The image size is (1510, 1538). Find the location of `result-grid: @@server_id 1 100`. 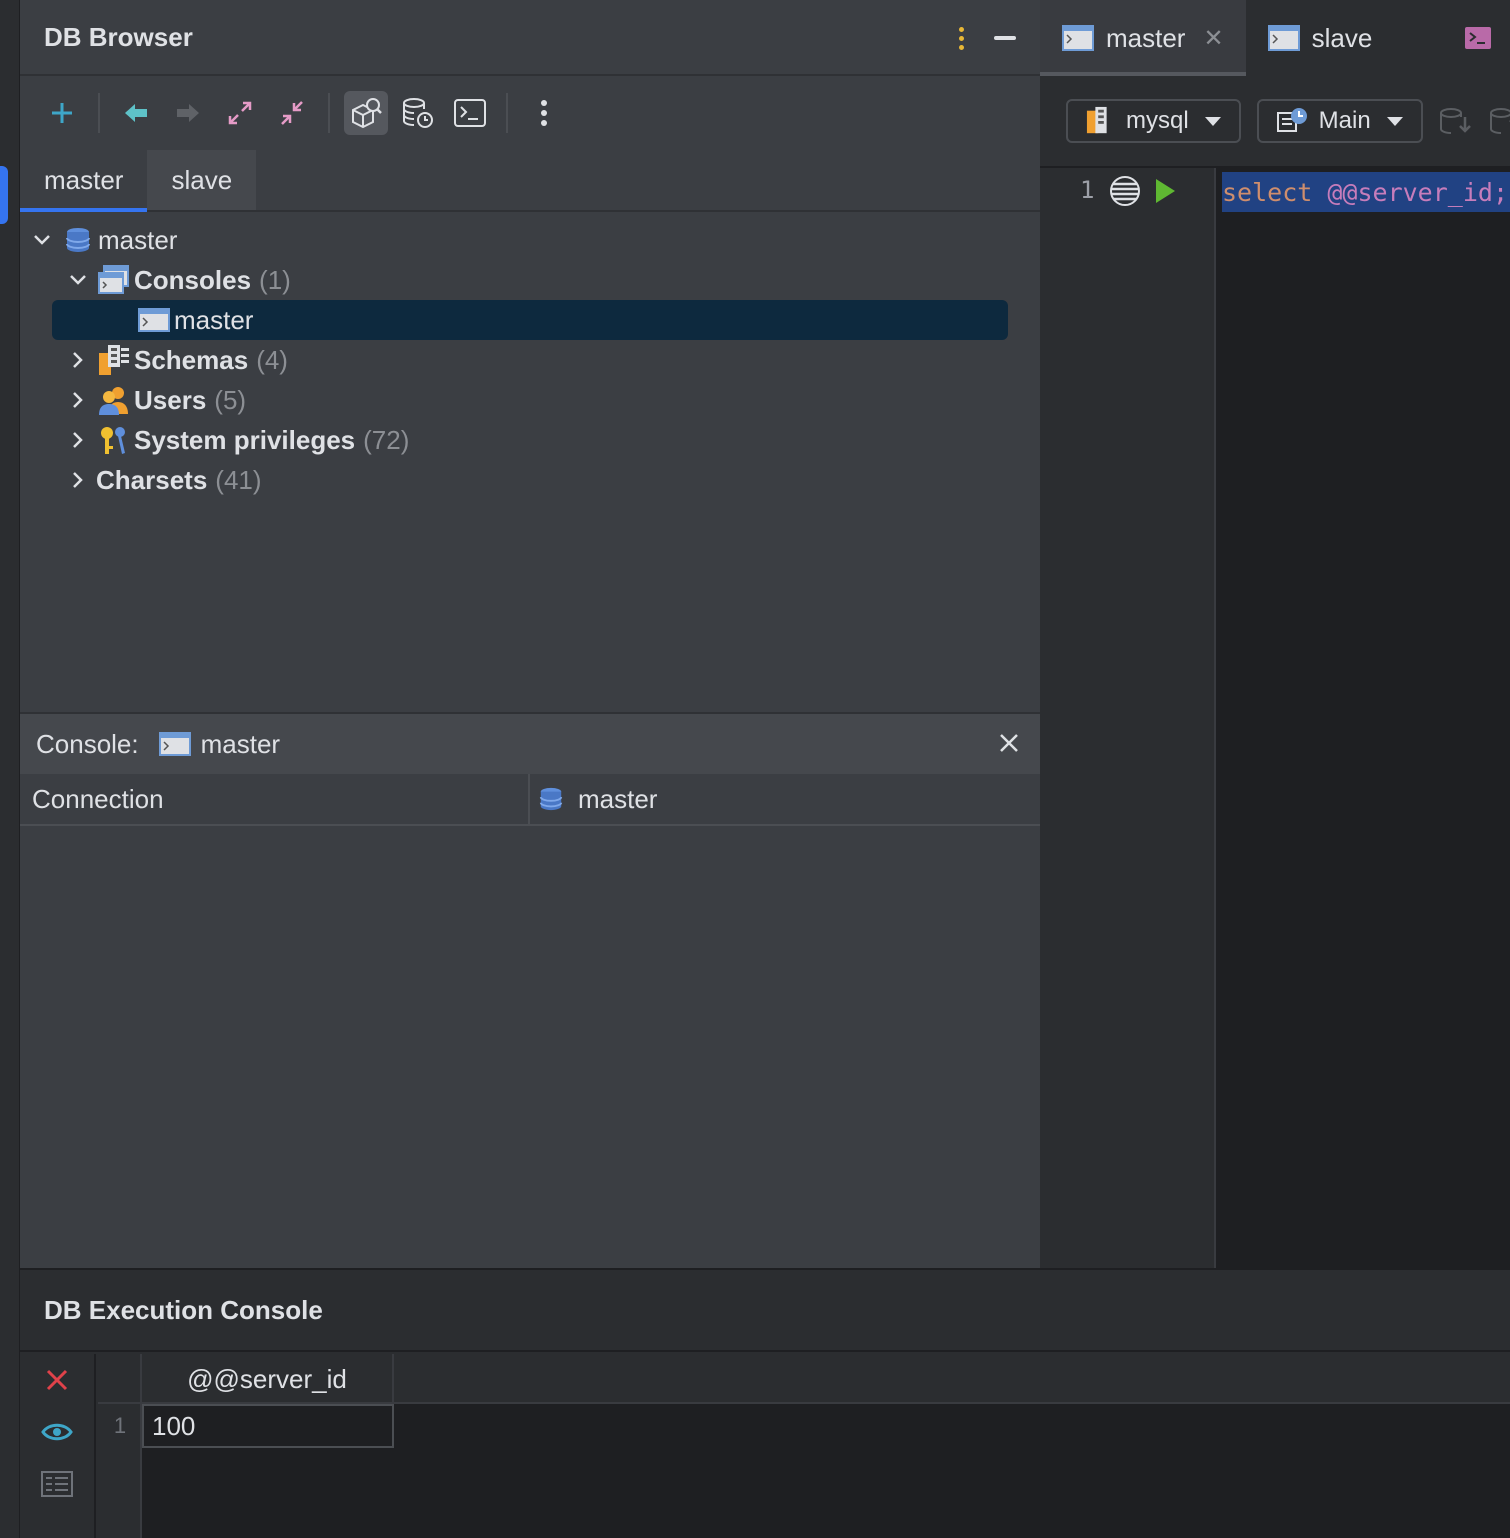

result-grid: @@server_id 1 100 is located at coordinates (804, 1446).